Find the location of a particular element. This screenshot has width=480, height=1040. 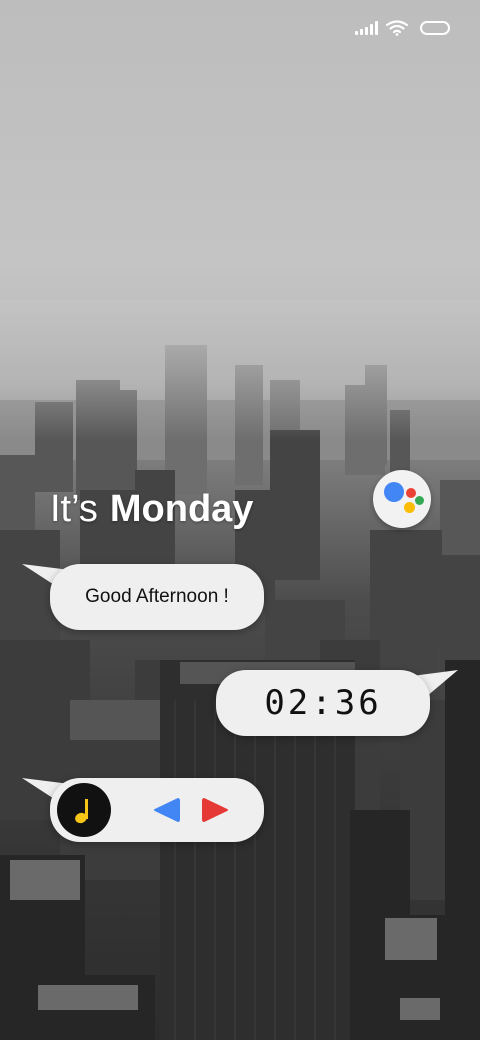

signal-icon is located at coordinates (366, 28).